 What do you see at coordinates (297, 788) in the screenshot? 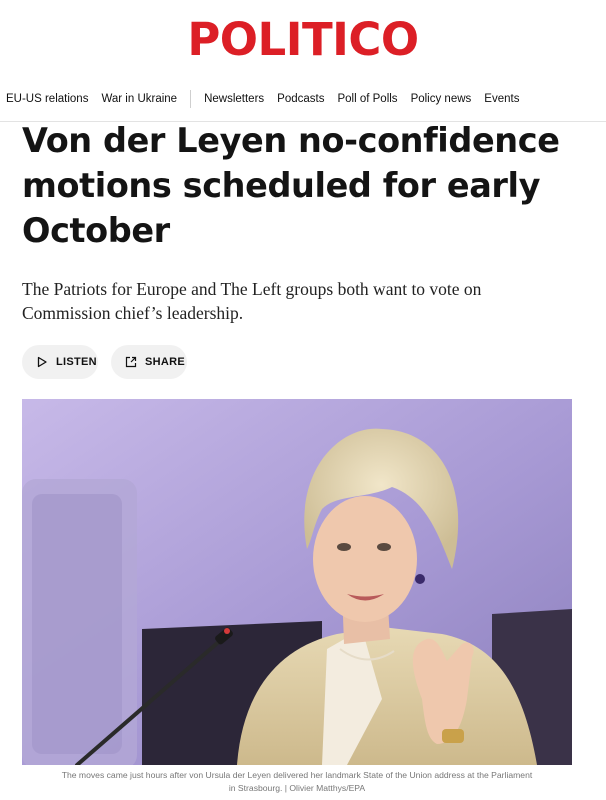
I see `caption-line: in Strasbourg. | Olivier Matthys/EPA` at bounding box center [297, 788].